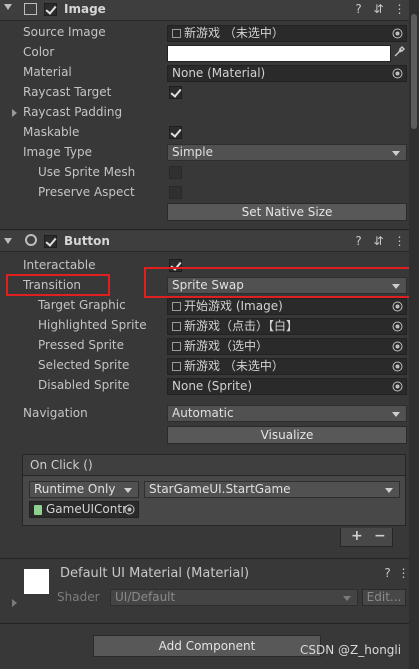  I want to click on onclick-title: On Click (), so click(61, 465).